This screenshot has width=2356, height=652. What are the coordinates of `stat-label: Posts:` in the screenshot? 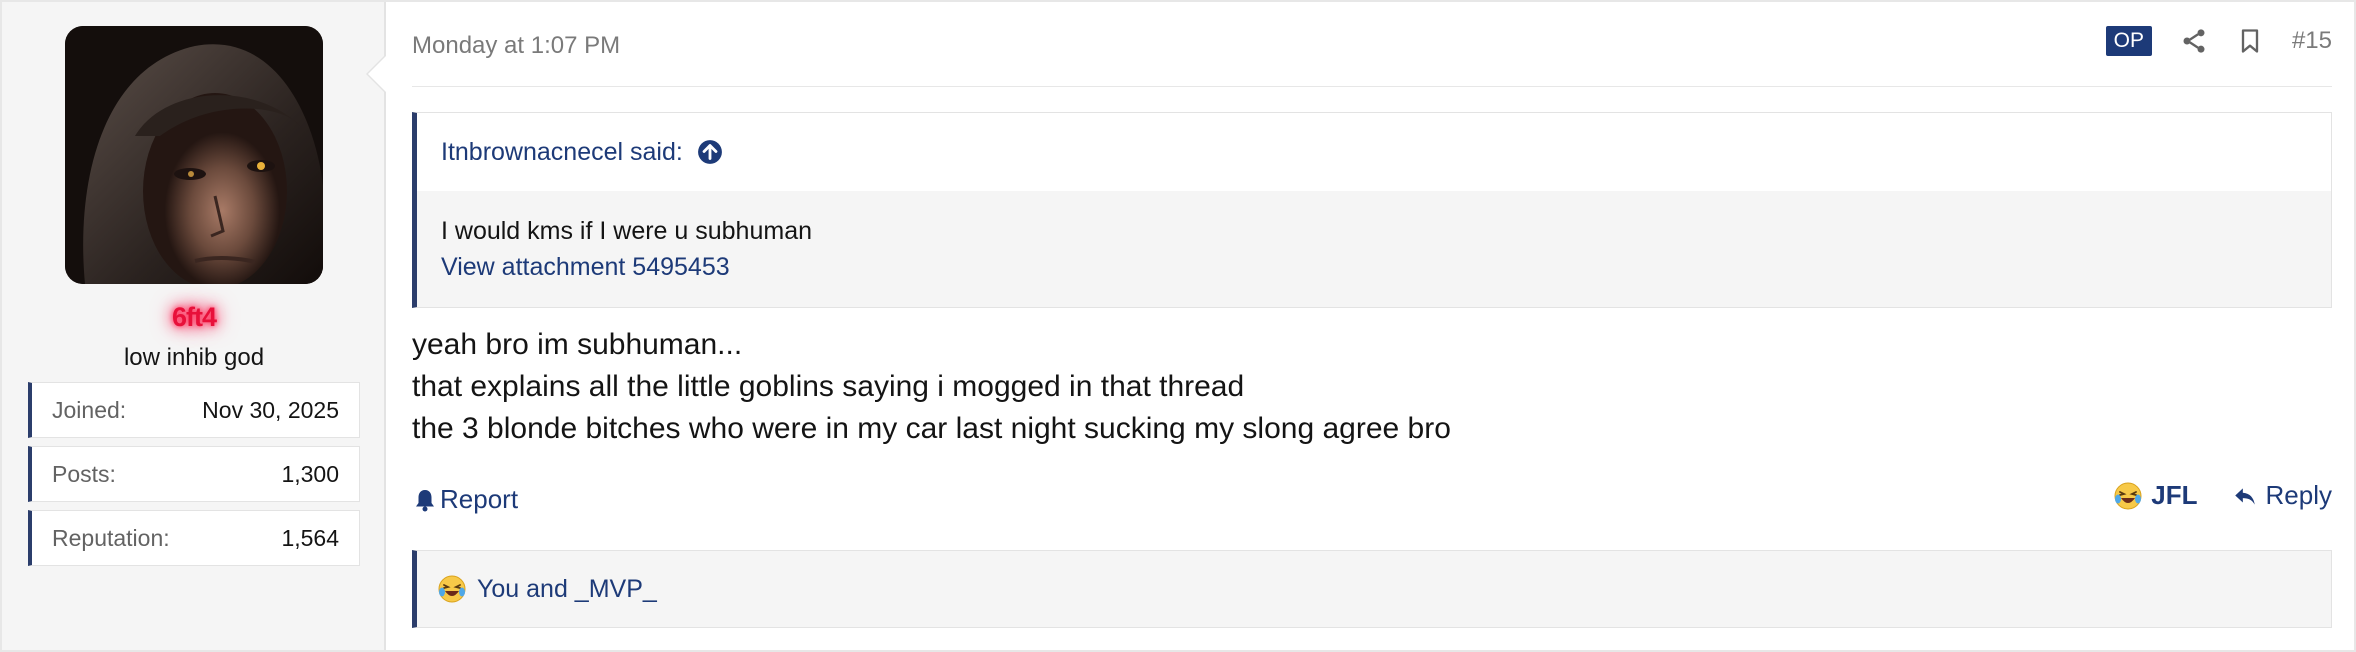 It's located at (84, 473).